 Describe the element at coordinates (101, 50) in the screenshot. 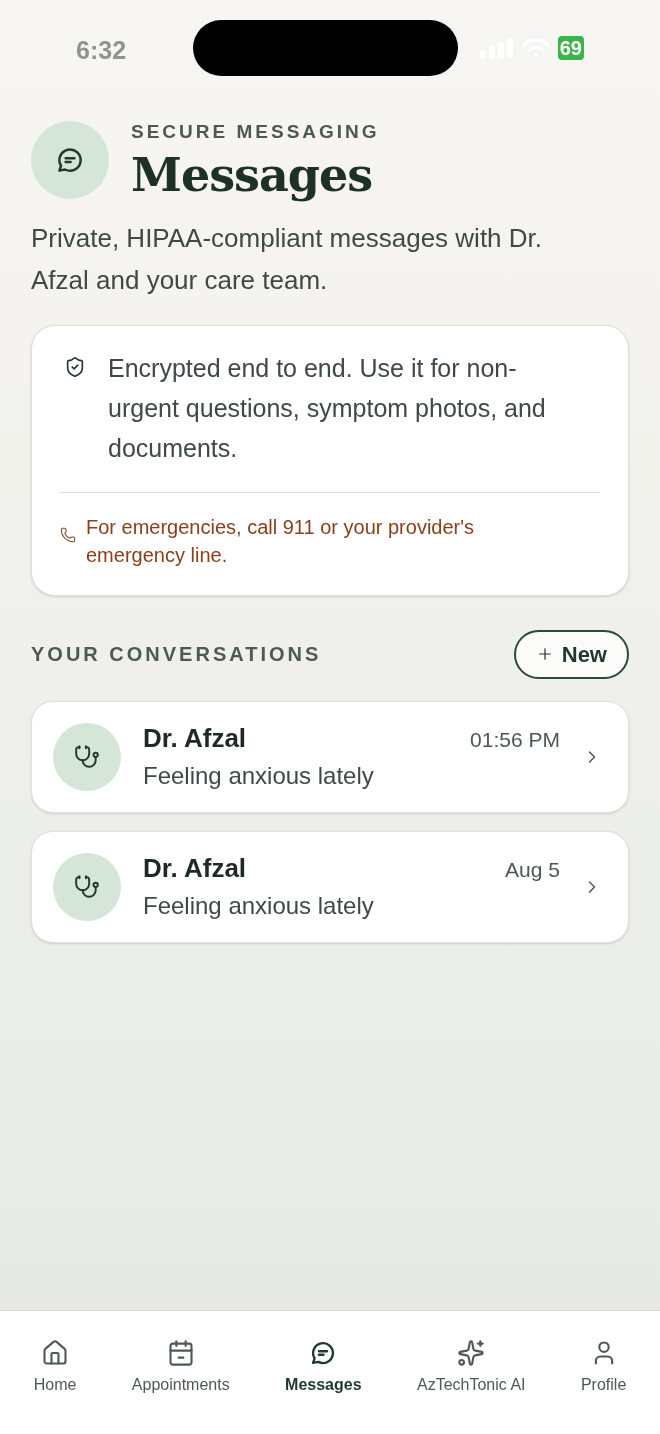

I see `status-time: 6:32` at that location.